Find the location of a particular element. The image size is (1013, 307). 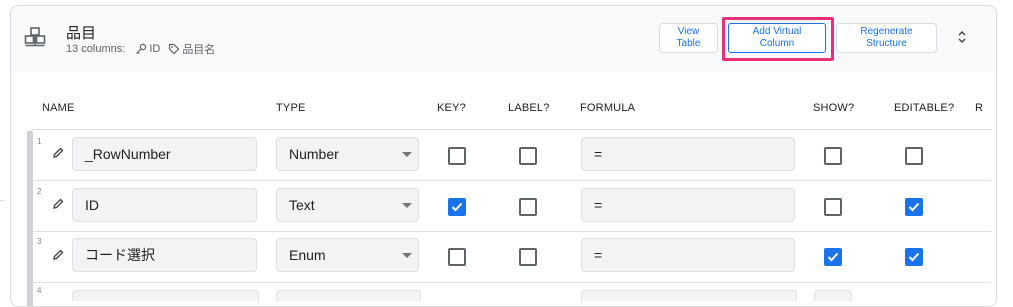

column-name-field: _RowNumber is located at coordinates (164, 154).